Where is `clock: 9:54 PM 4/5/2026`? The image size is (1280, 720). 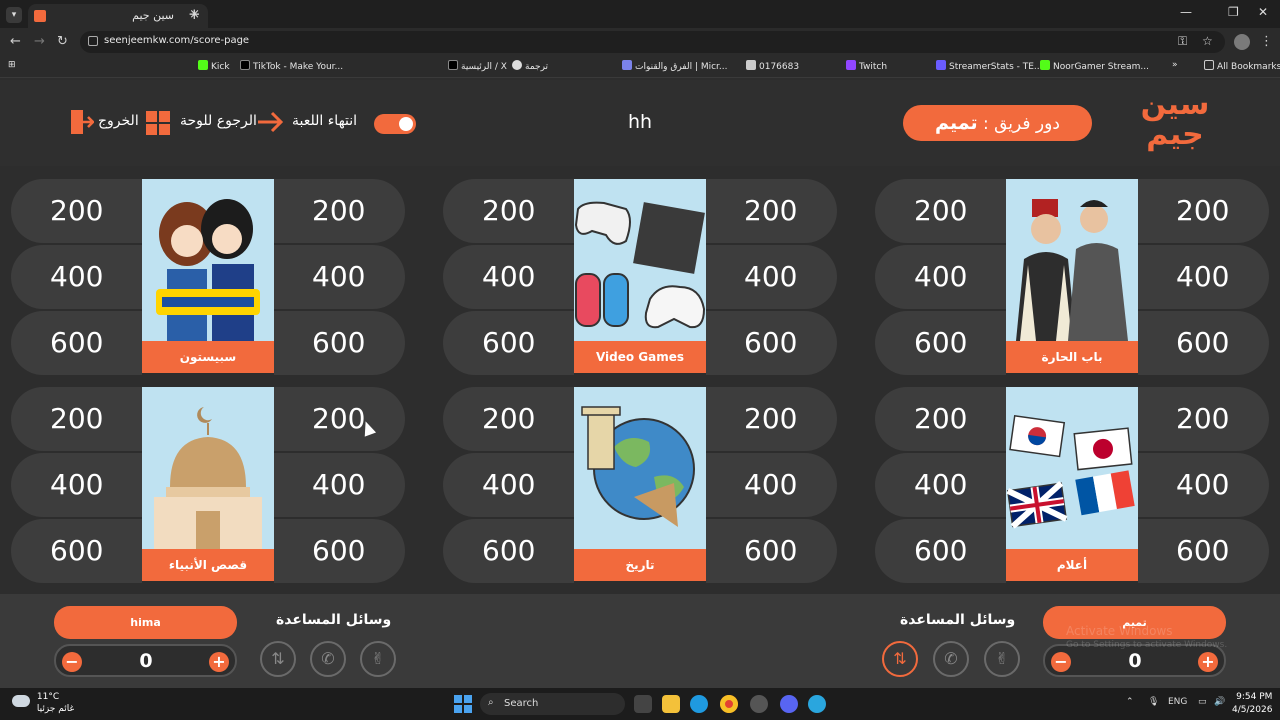
clock: 9:54 PM 4/5/2026 is located at coordinates (1252, 704).